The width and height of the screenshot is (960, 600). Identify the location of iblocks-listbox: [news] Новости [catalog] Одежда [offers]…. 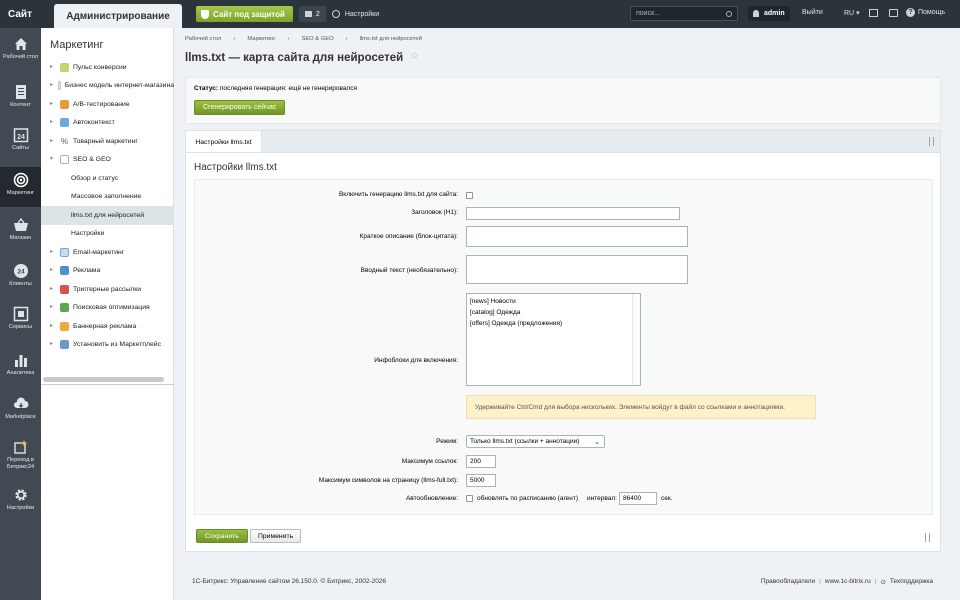
(553, 339).